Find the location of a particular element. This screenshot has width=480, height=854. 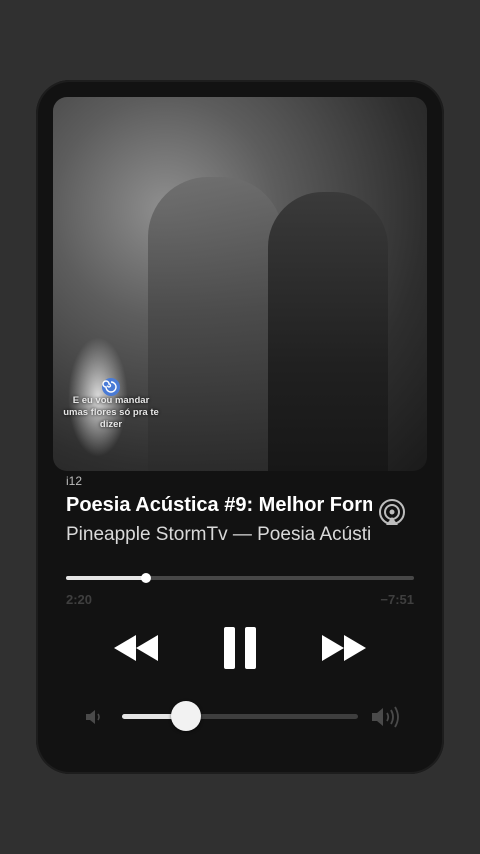

volume-slider is located at coordinates (240, 716).